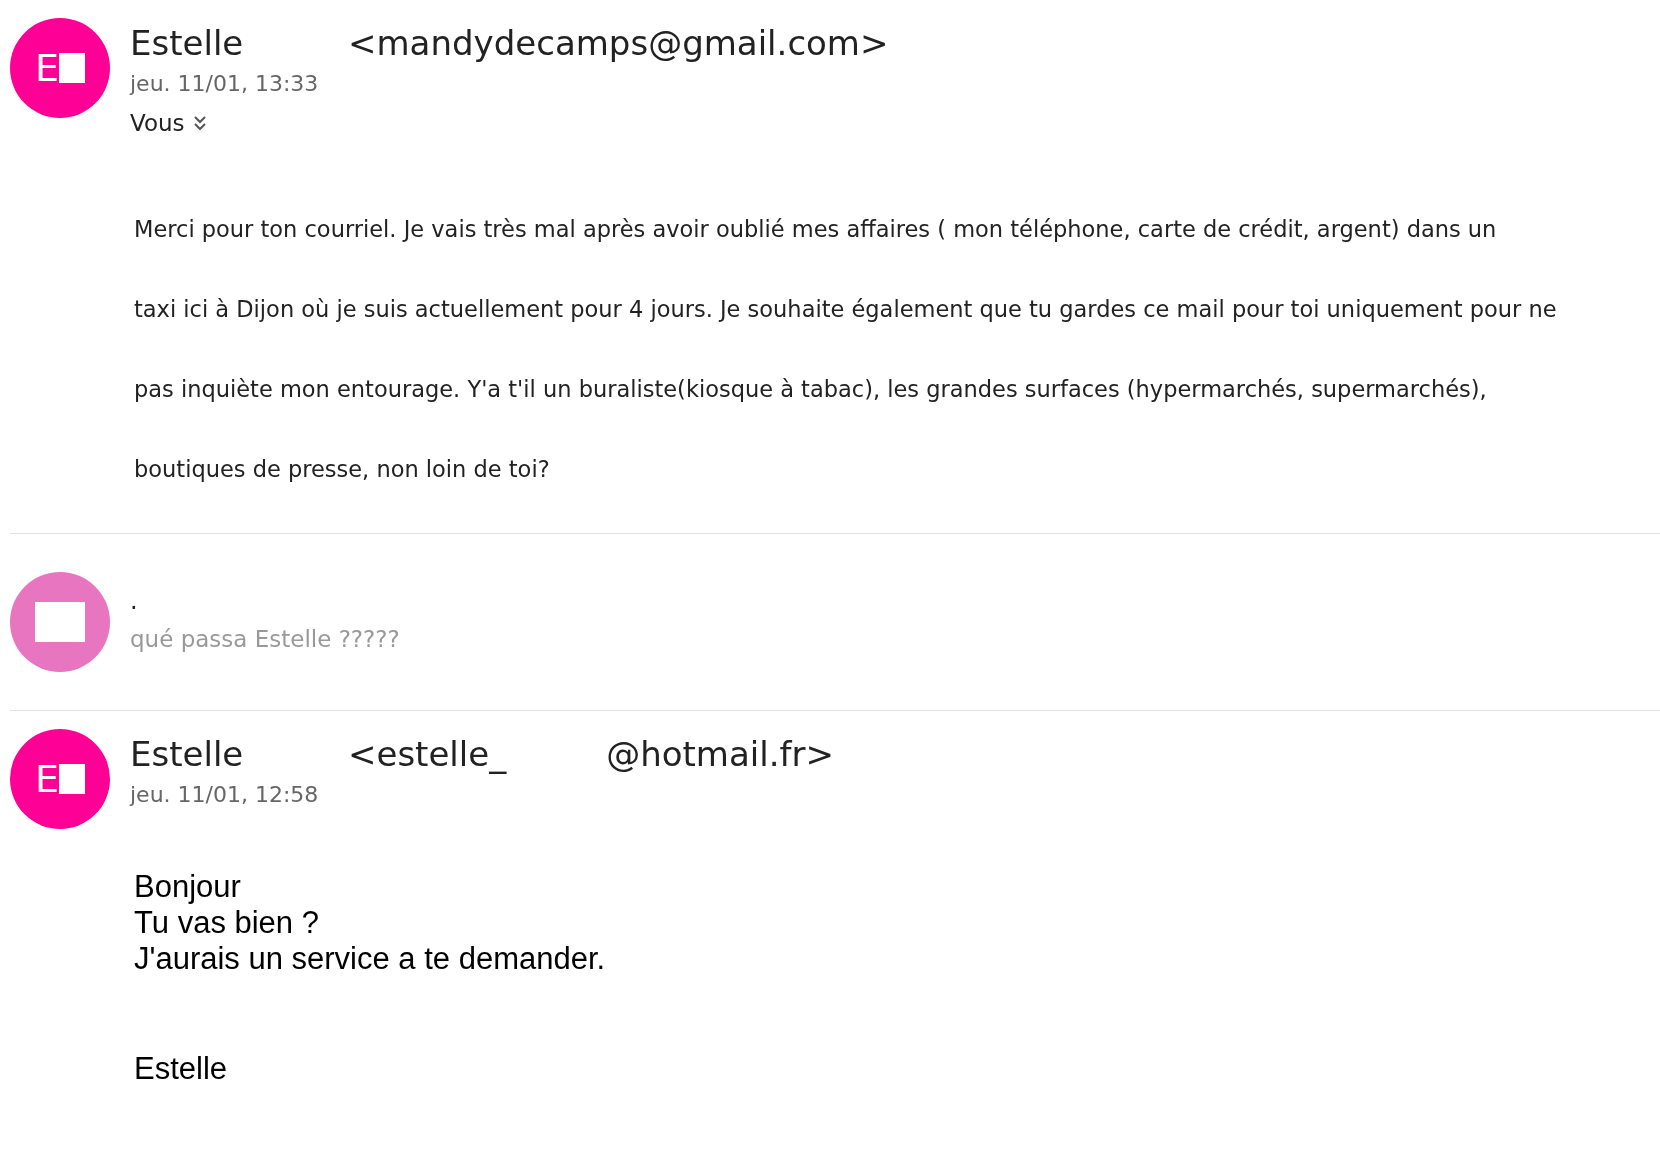 The height and width of the screenshot is (1164, 1660). What do you see at coordinates (134, 601) in the screenshot?
I see `sender-name: .` at bounding box center [134, 601].